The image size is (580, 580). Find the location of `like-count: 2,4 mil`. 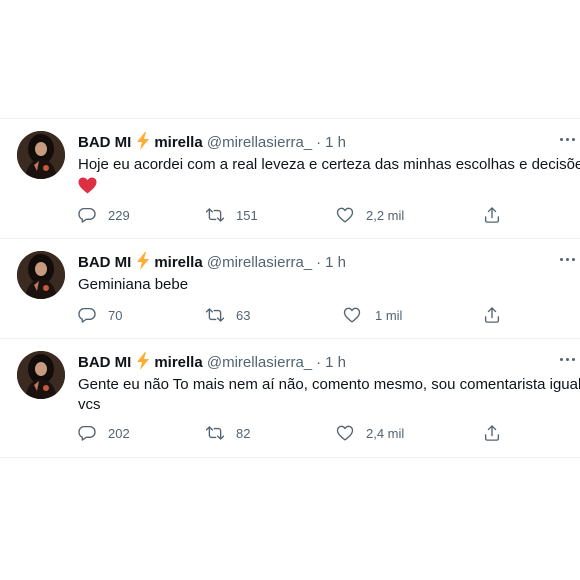

like-count: 2,4 mil is located at coordinates (385, 433).